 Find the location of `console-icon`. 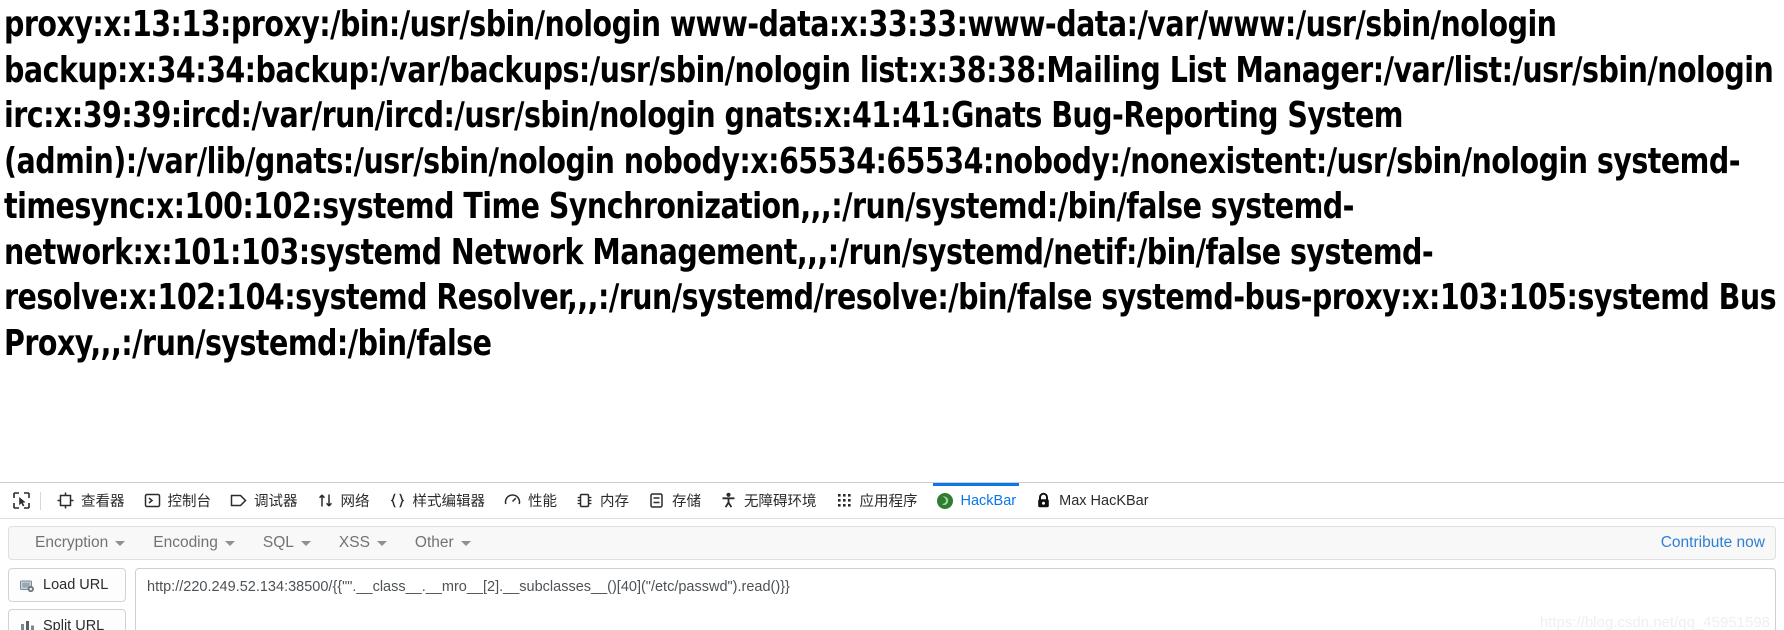

console-icon is located at coordinates (152, 500).